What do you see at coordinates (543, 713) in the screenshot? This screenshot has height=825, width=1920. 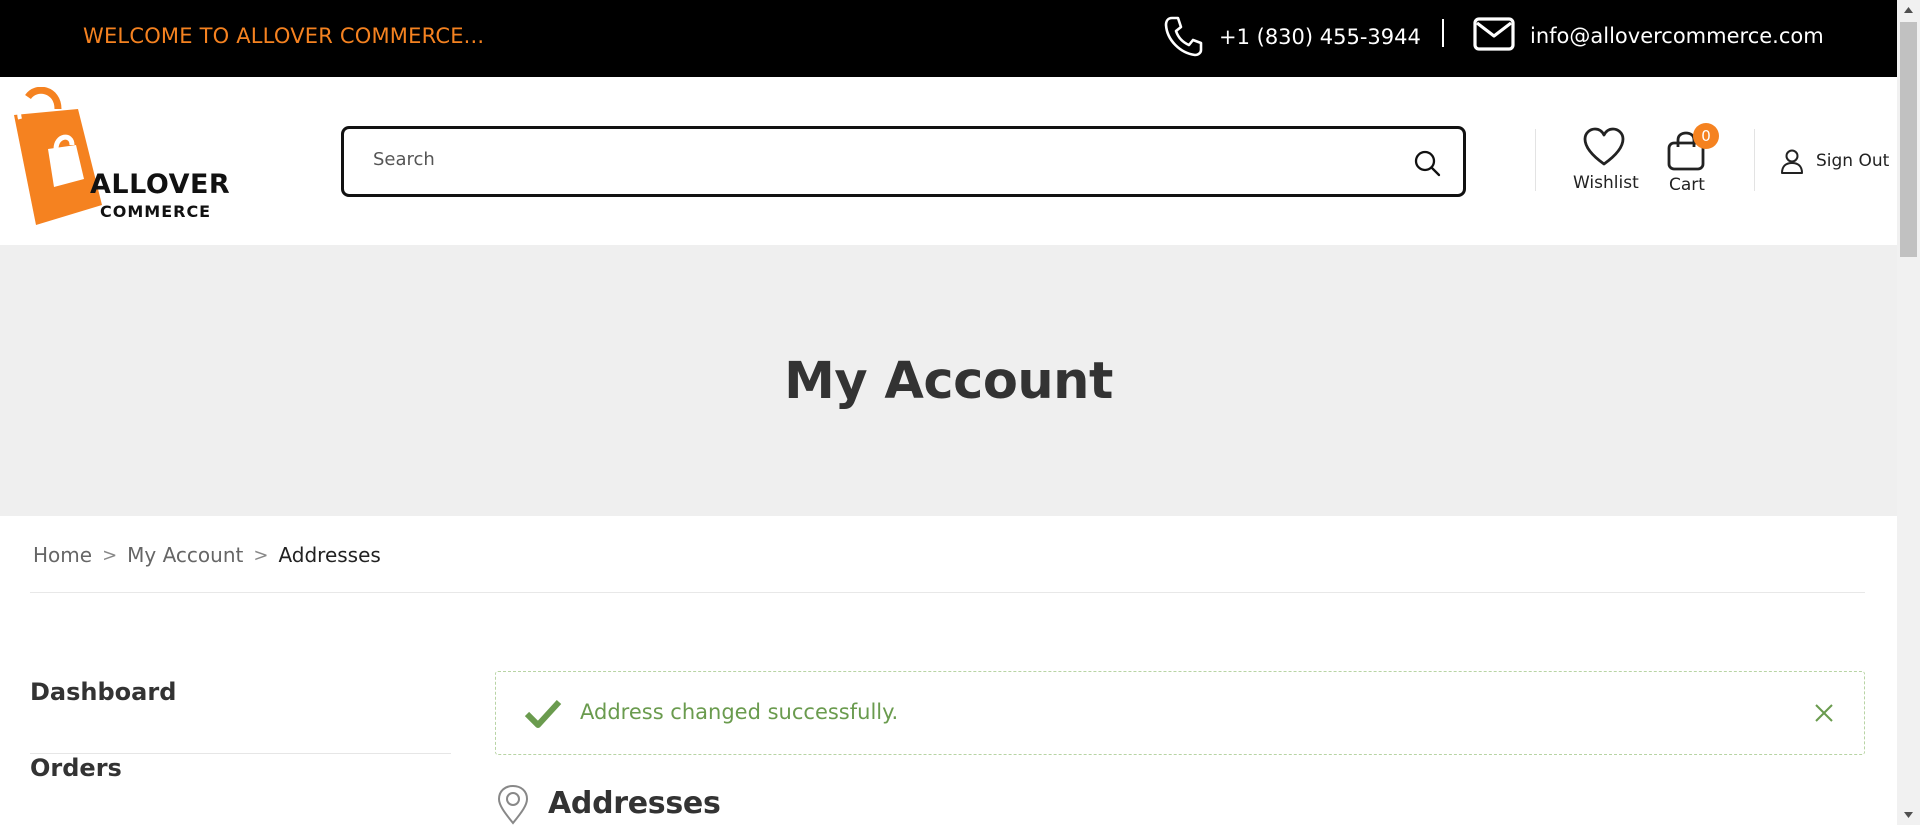 I see `checkmark-icon` at bounding box center [543, 713].